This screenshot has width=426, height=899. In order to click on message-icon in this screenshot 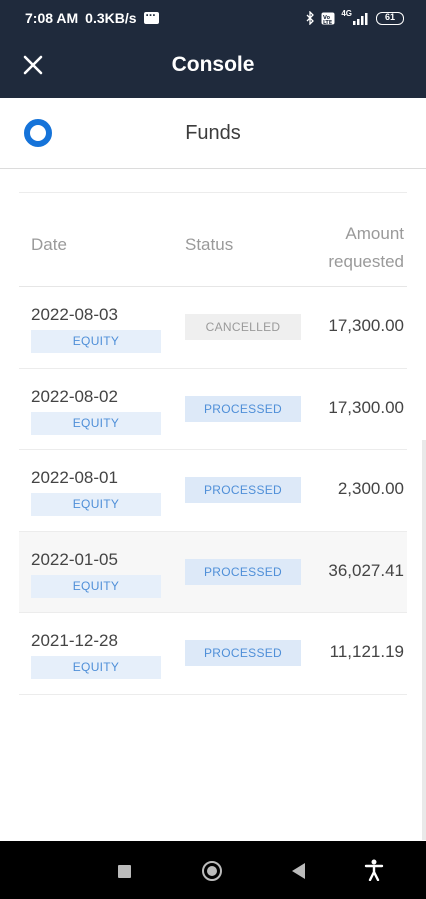, I will do `click(151, 14)`.